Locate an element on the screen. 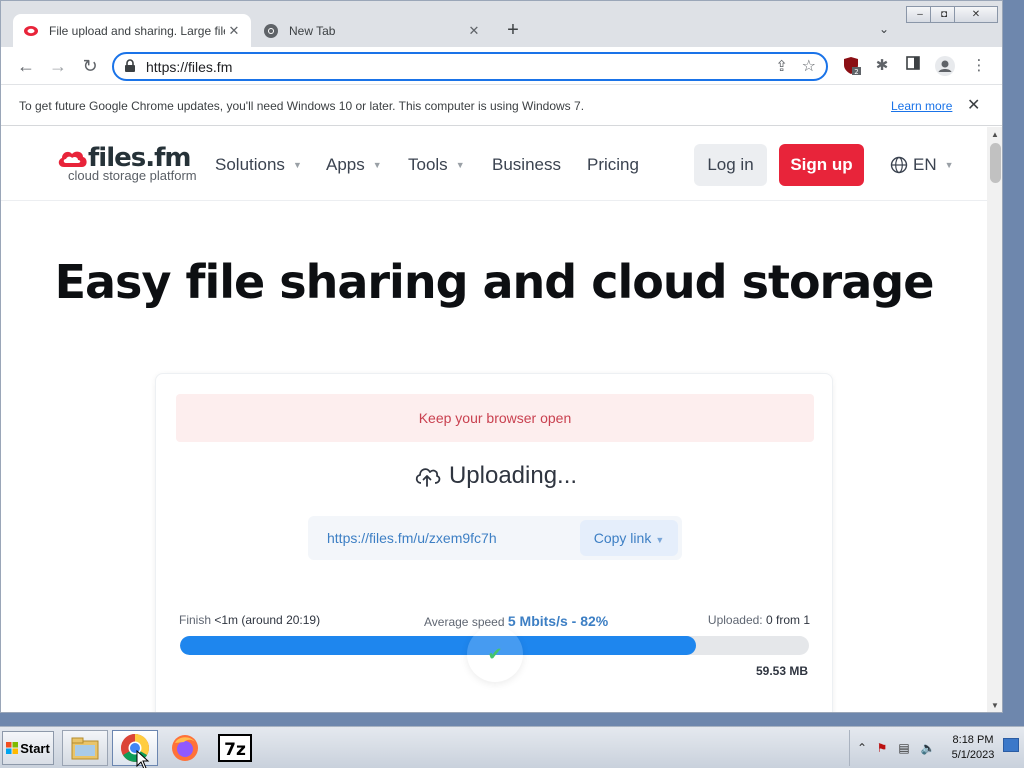 Image resolution: width=1024 pixels, height=768 pixels. nav-label: Pricing is located at coordinates (613, 164).